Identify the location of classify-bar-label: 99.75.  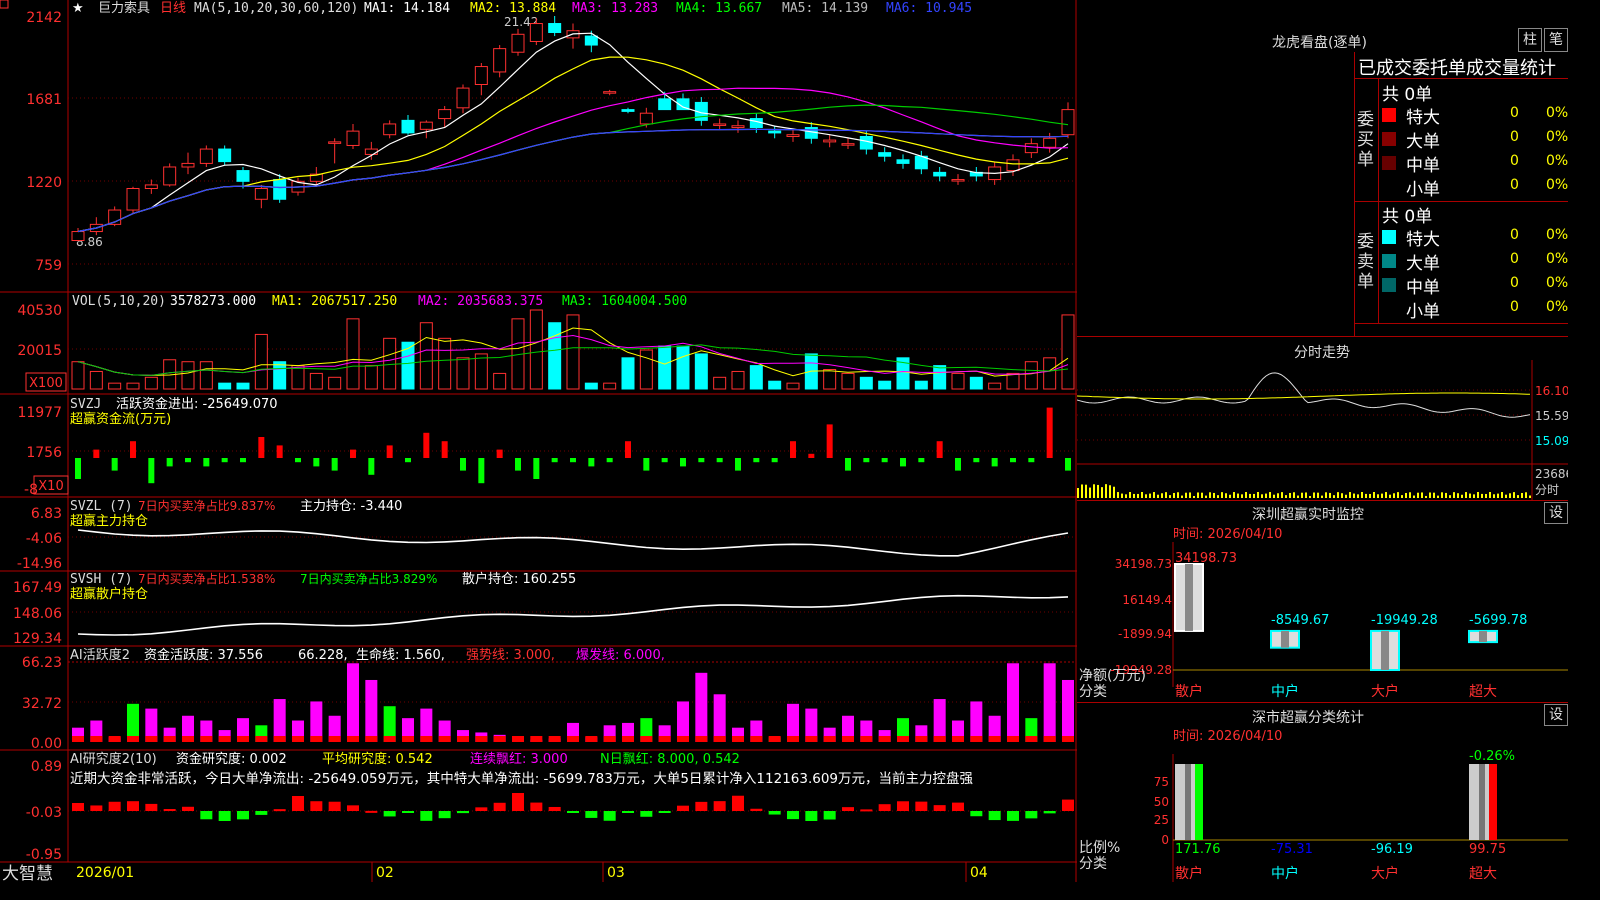
(1487, 849).